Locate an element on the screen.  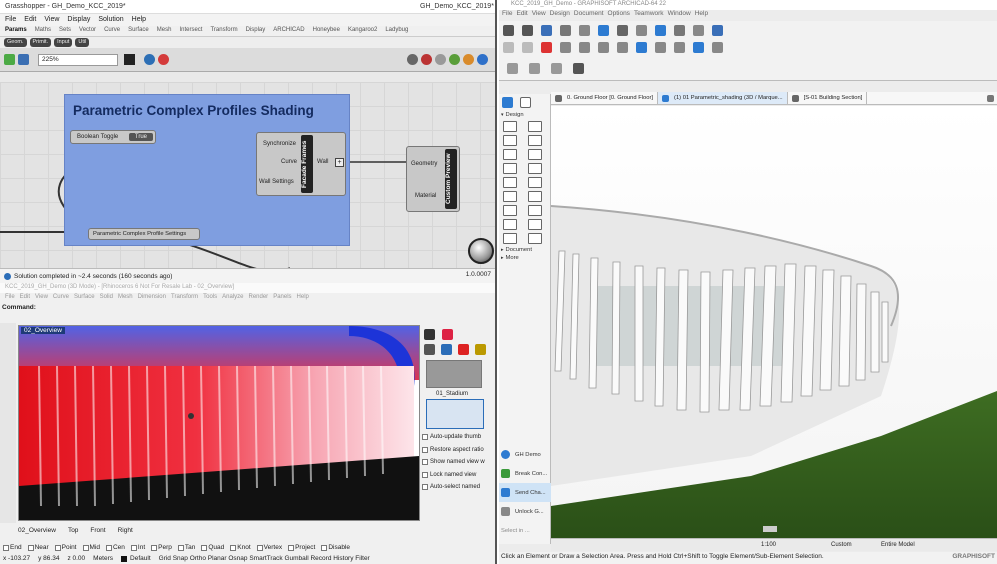
input-curve: Curve is located at coordinates (289, 162).